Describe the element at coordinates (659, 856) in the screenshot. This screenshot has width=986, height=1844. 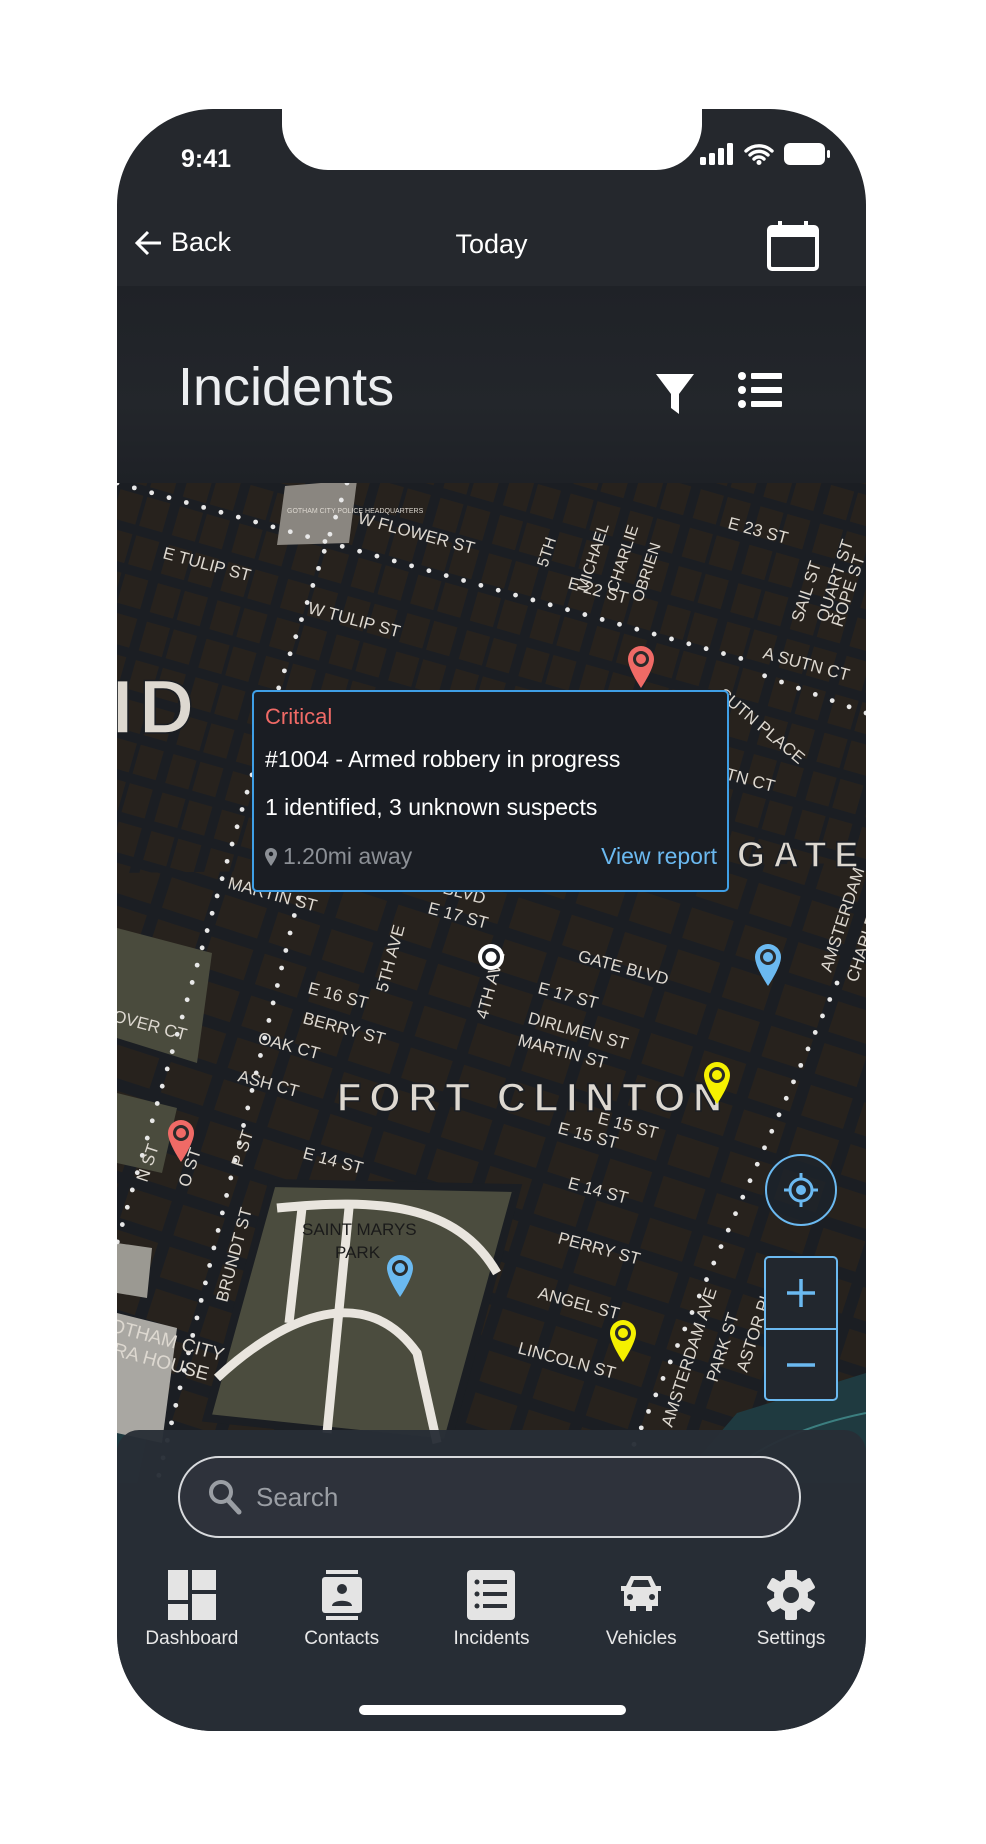
I see `view-report-link: View report` at that location.